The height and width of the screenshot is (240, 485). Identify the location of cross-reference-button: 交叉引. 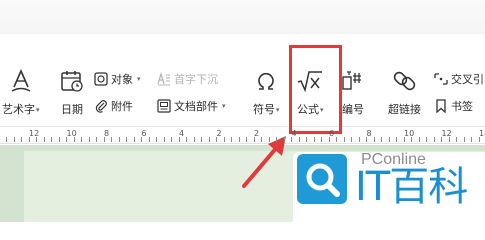
(459, 79).